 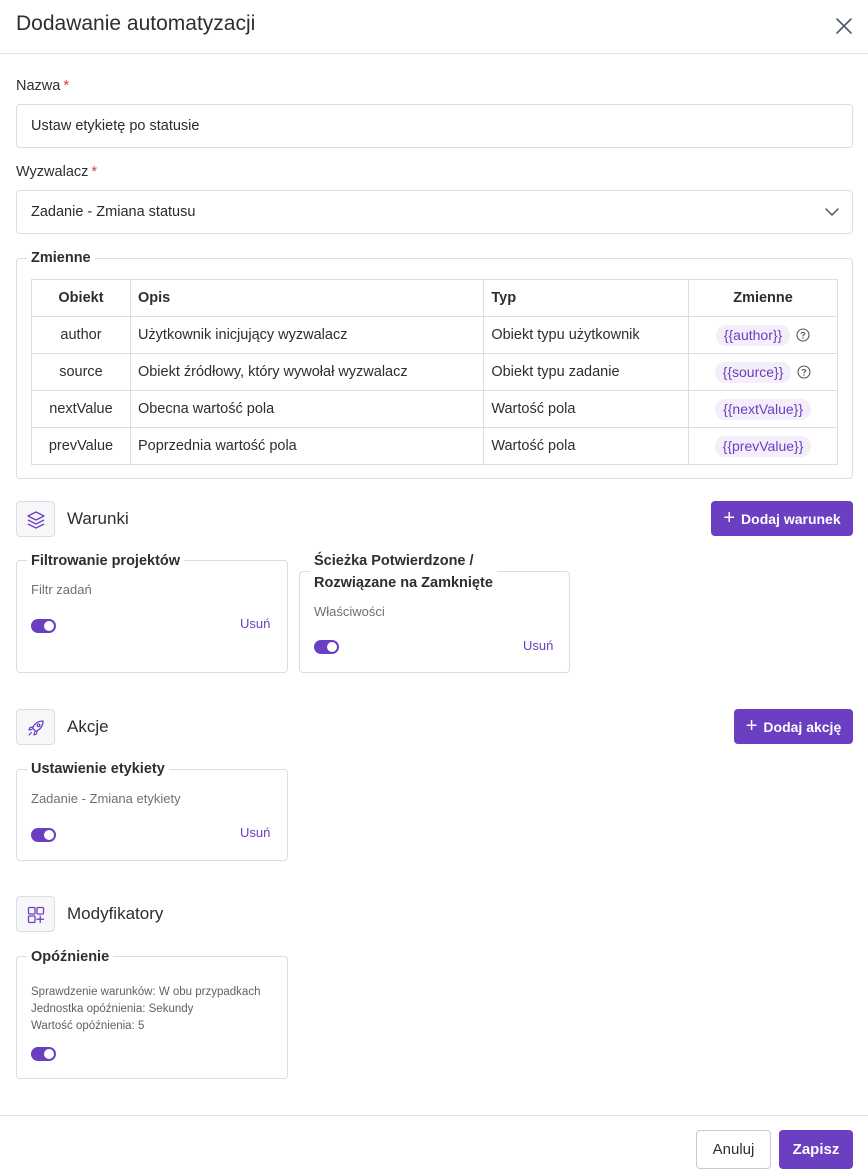 I want to click on puzzle-icon, so click(x=36, y=915).